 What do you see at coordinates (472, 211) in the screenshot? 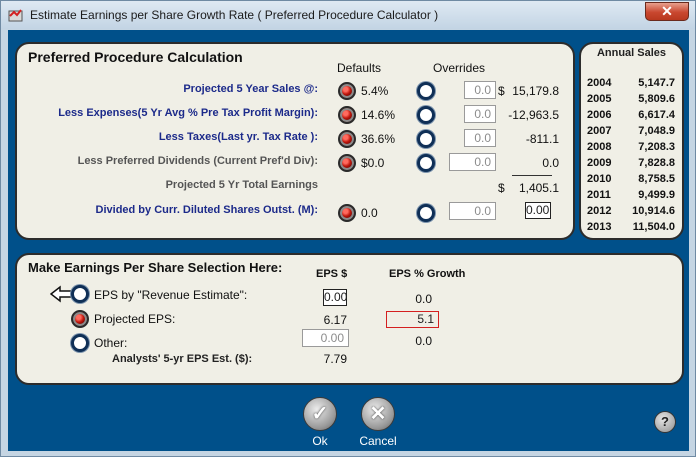
I see `shares-override-input: 0.0` at bounding box center [472, 211].